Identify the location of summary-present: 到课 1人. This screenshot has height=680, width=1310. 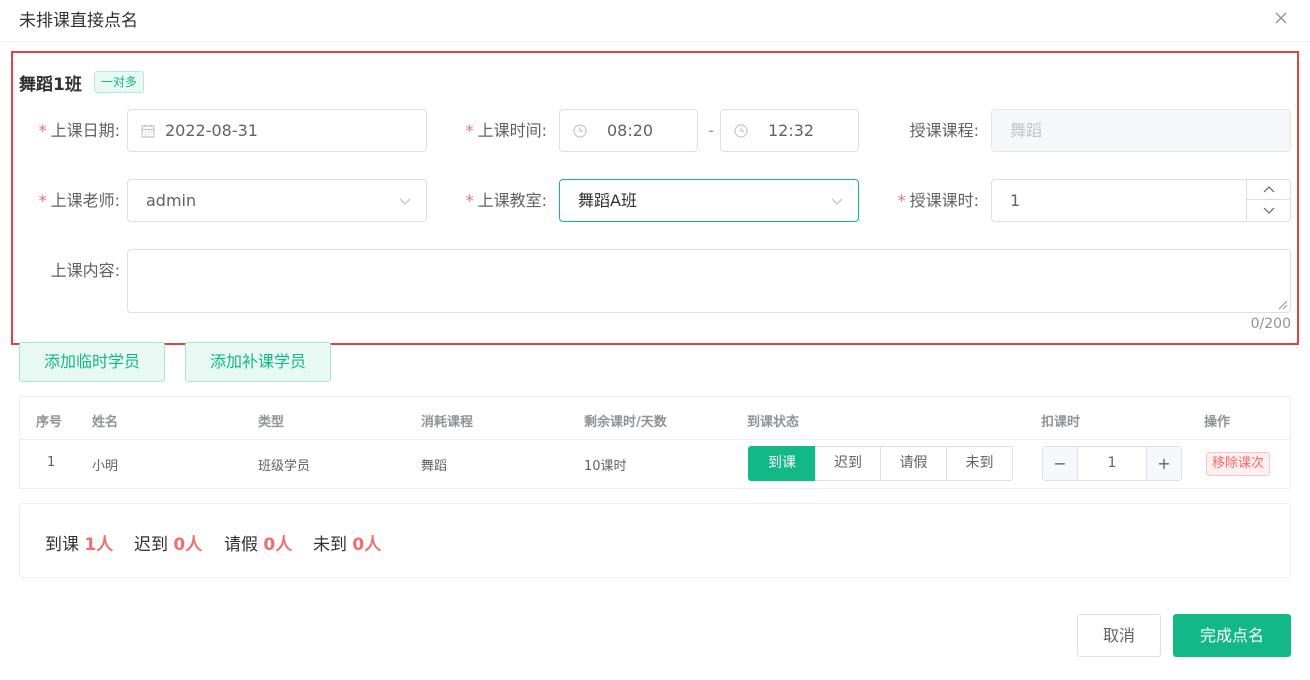
(79, 545).